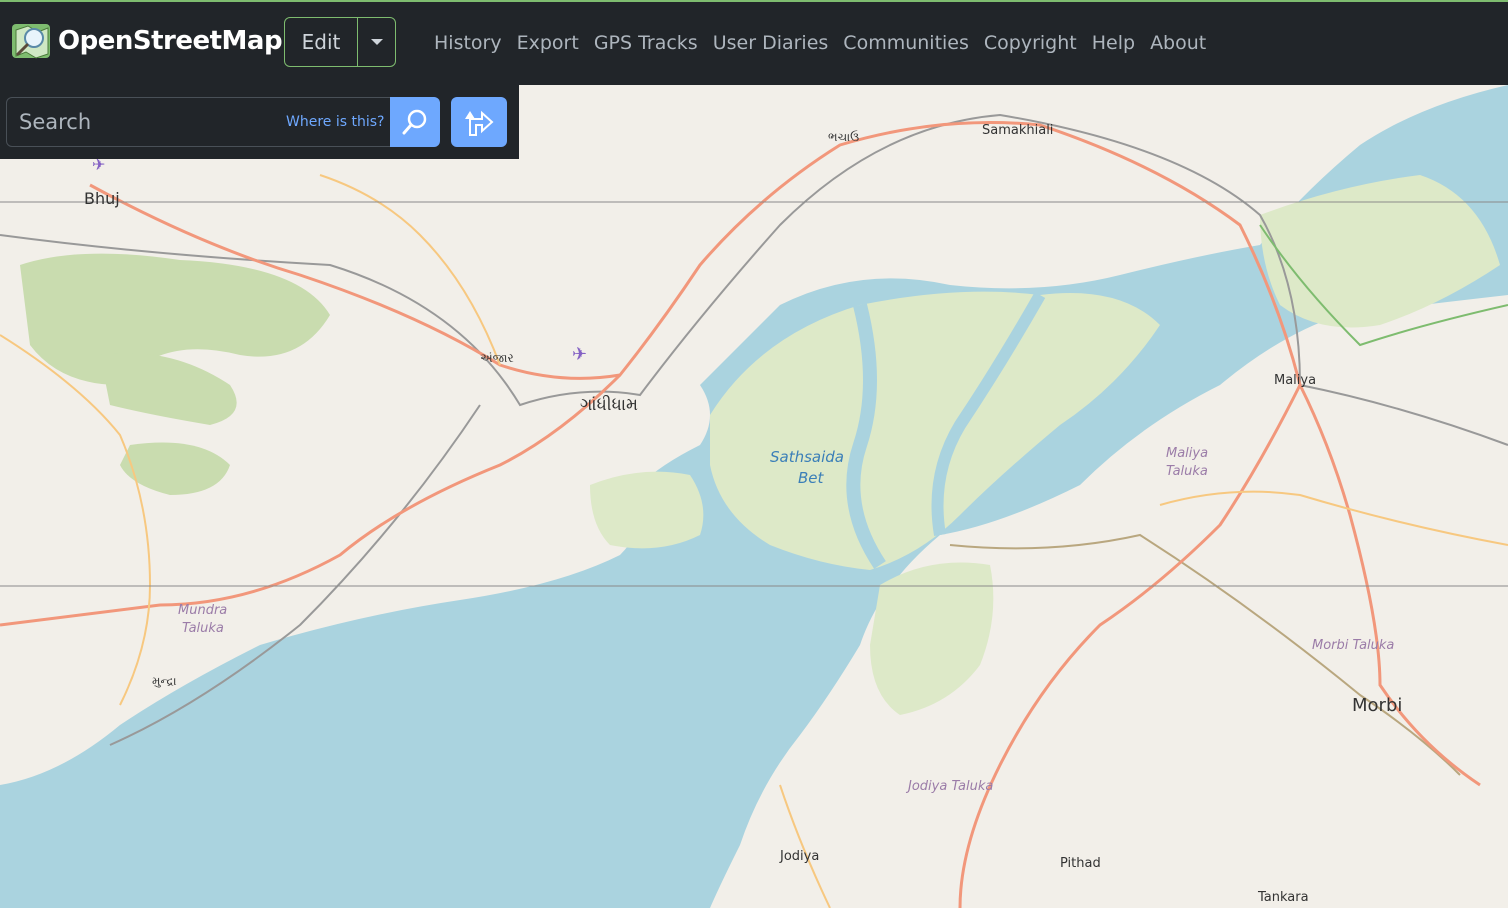 Image resolution: width=1508 pixels, height=908 pixels. Describe the element at coordinates (646, 43) in the screenshot. I see `nav-gps-tracks: GPS Tracks` at that location.